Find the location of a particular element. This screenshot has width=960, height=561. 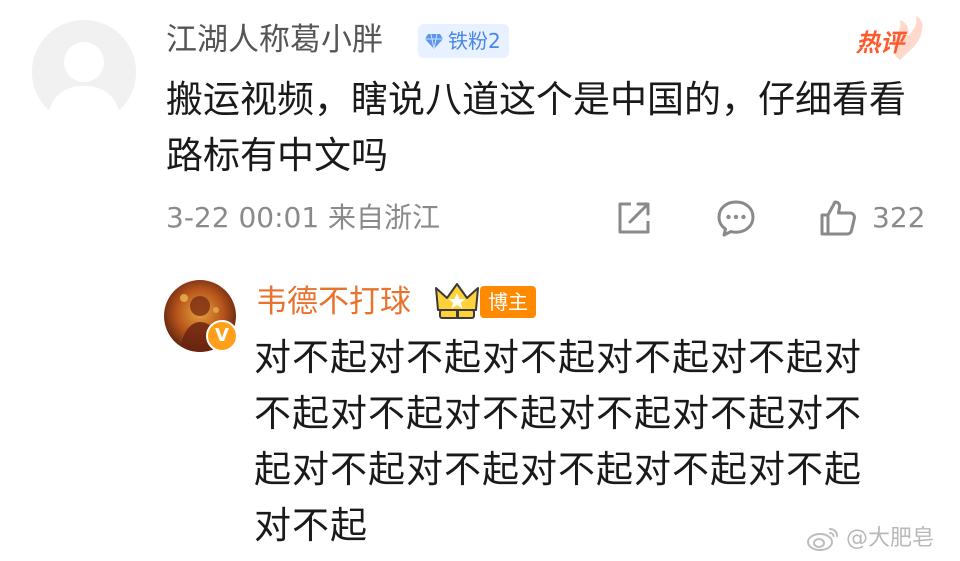

crown-icon is located at coordinates (457, 301).